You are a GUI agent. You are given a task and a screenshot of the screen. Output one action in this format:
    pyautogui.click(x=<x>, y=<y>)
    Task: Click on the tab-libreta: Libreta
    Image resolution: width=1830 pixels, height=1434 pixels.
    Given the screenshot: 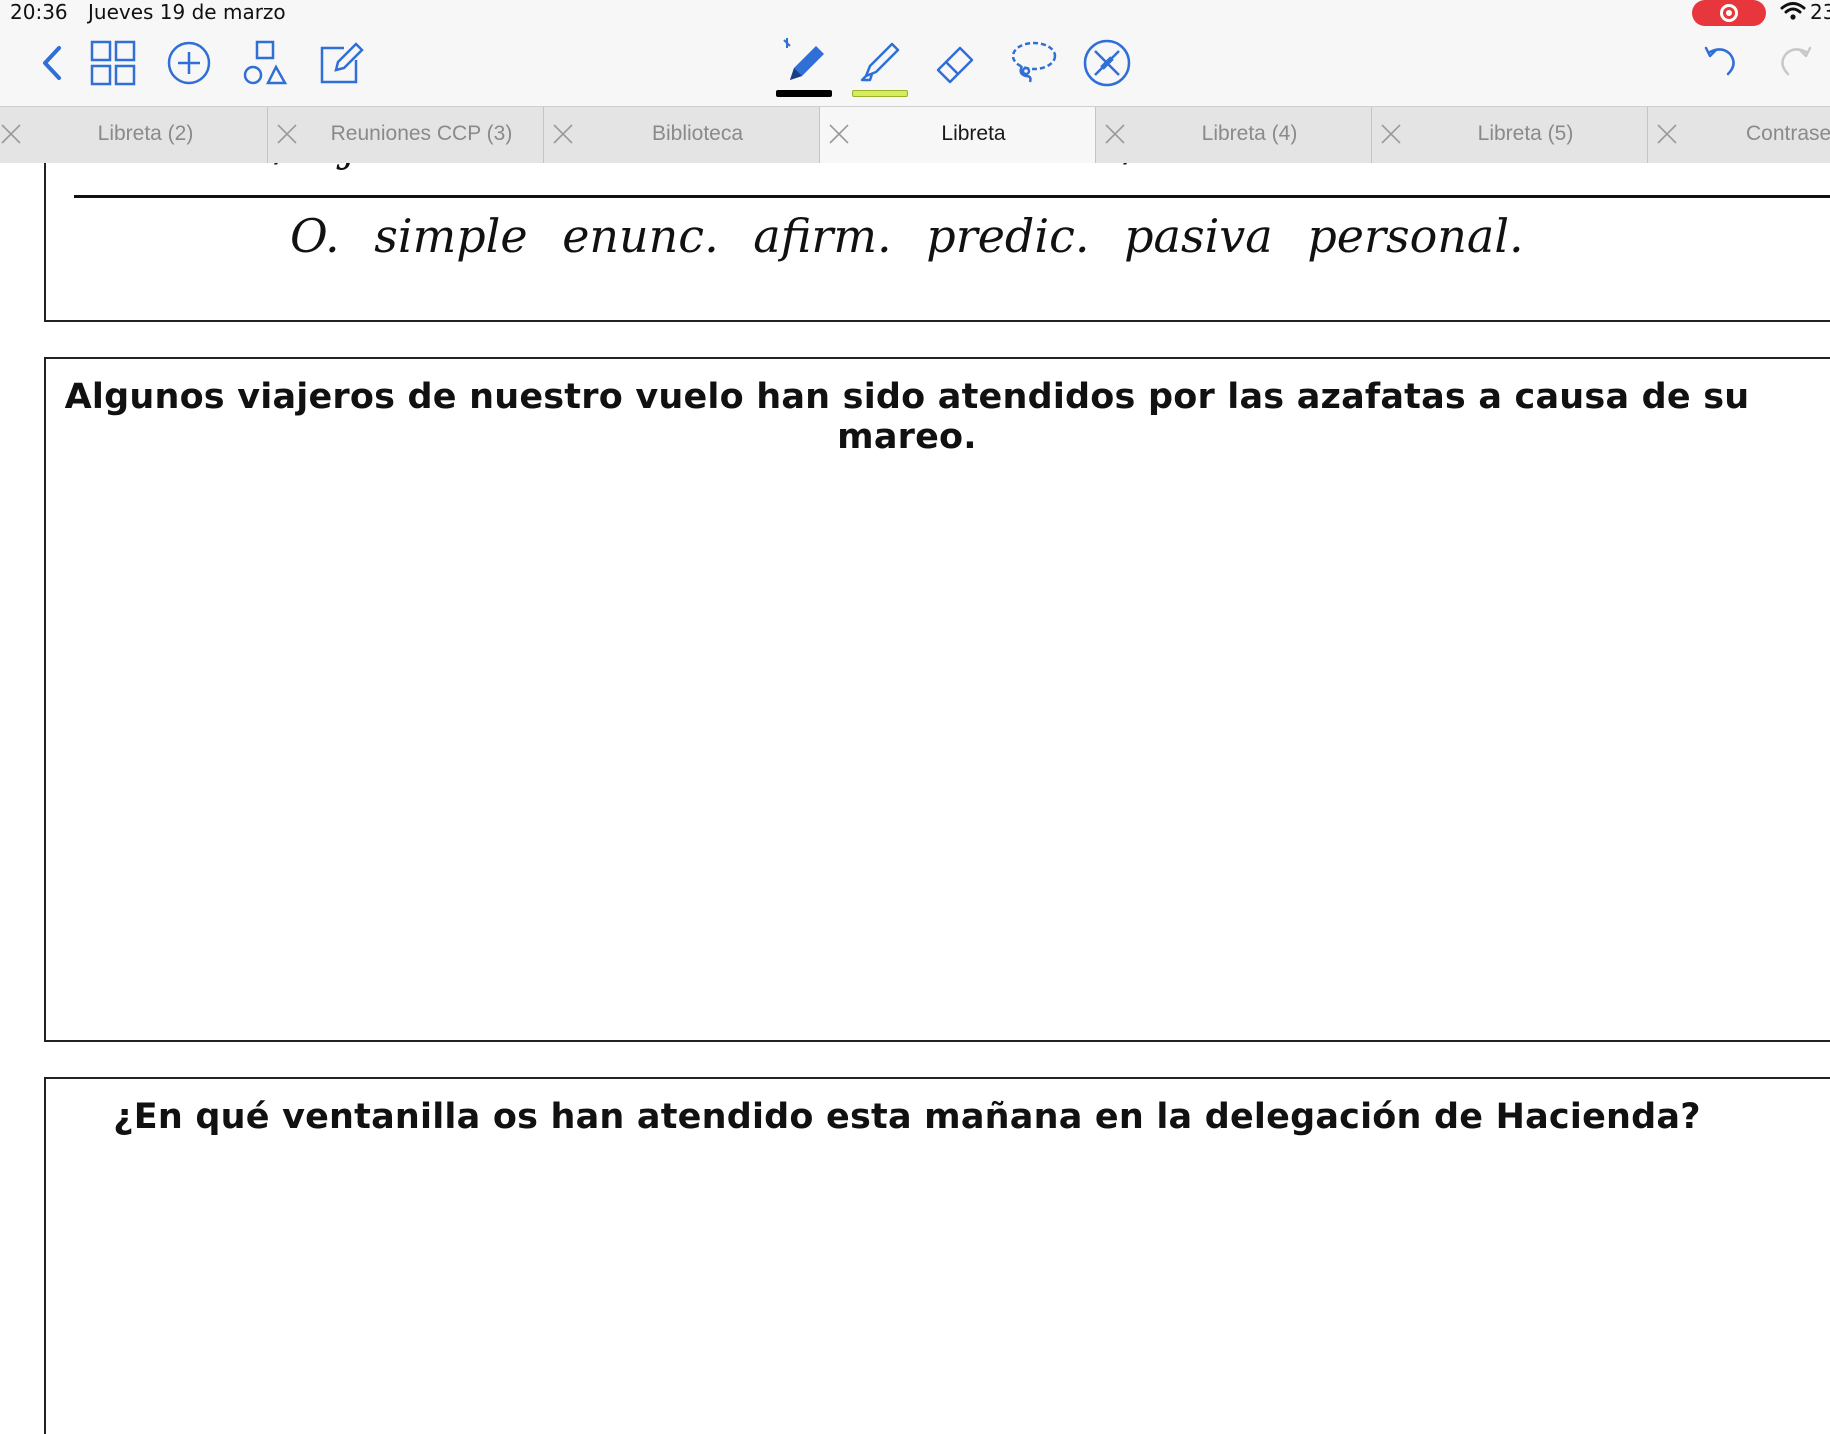 What is the action you would take?
    pyautogui.click(x=958, y=135)
    